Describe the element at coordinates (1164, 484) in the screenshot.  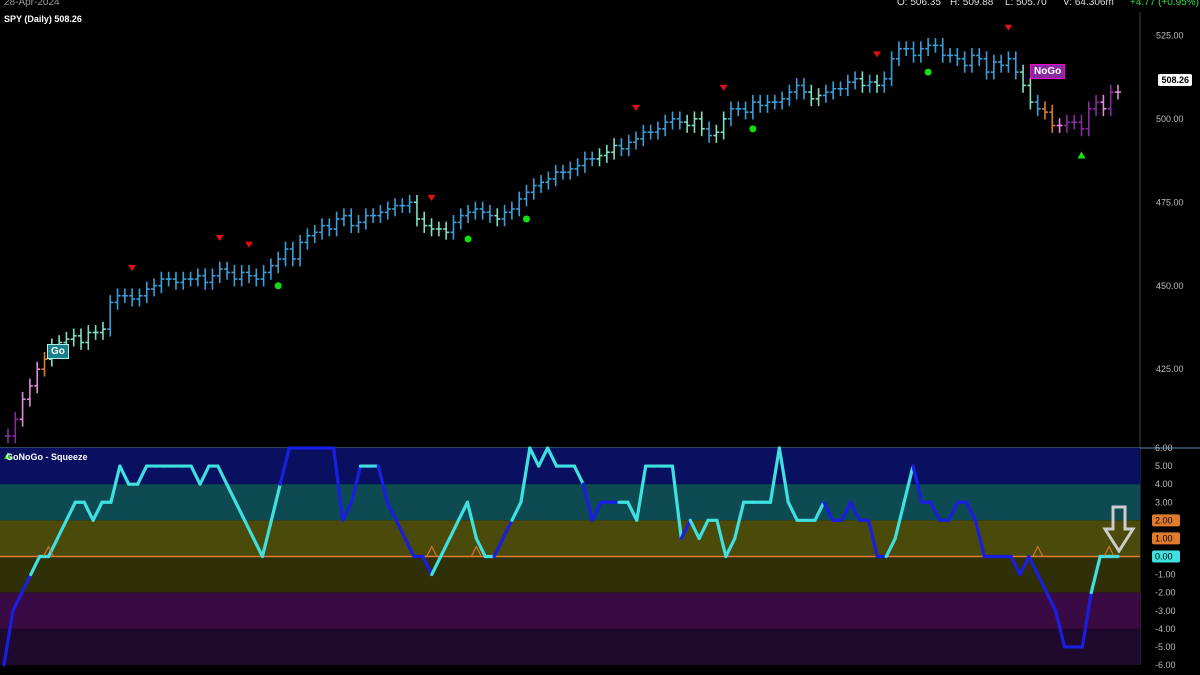
I see `osc-tick-label: 4.00` at that location.